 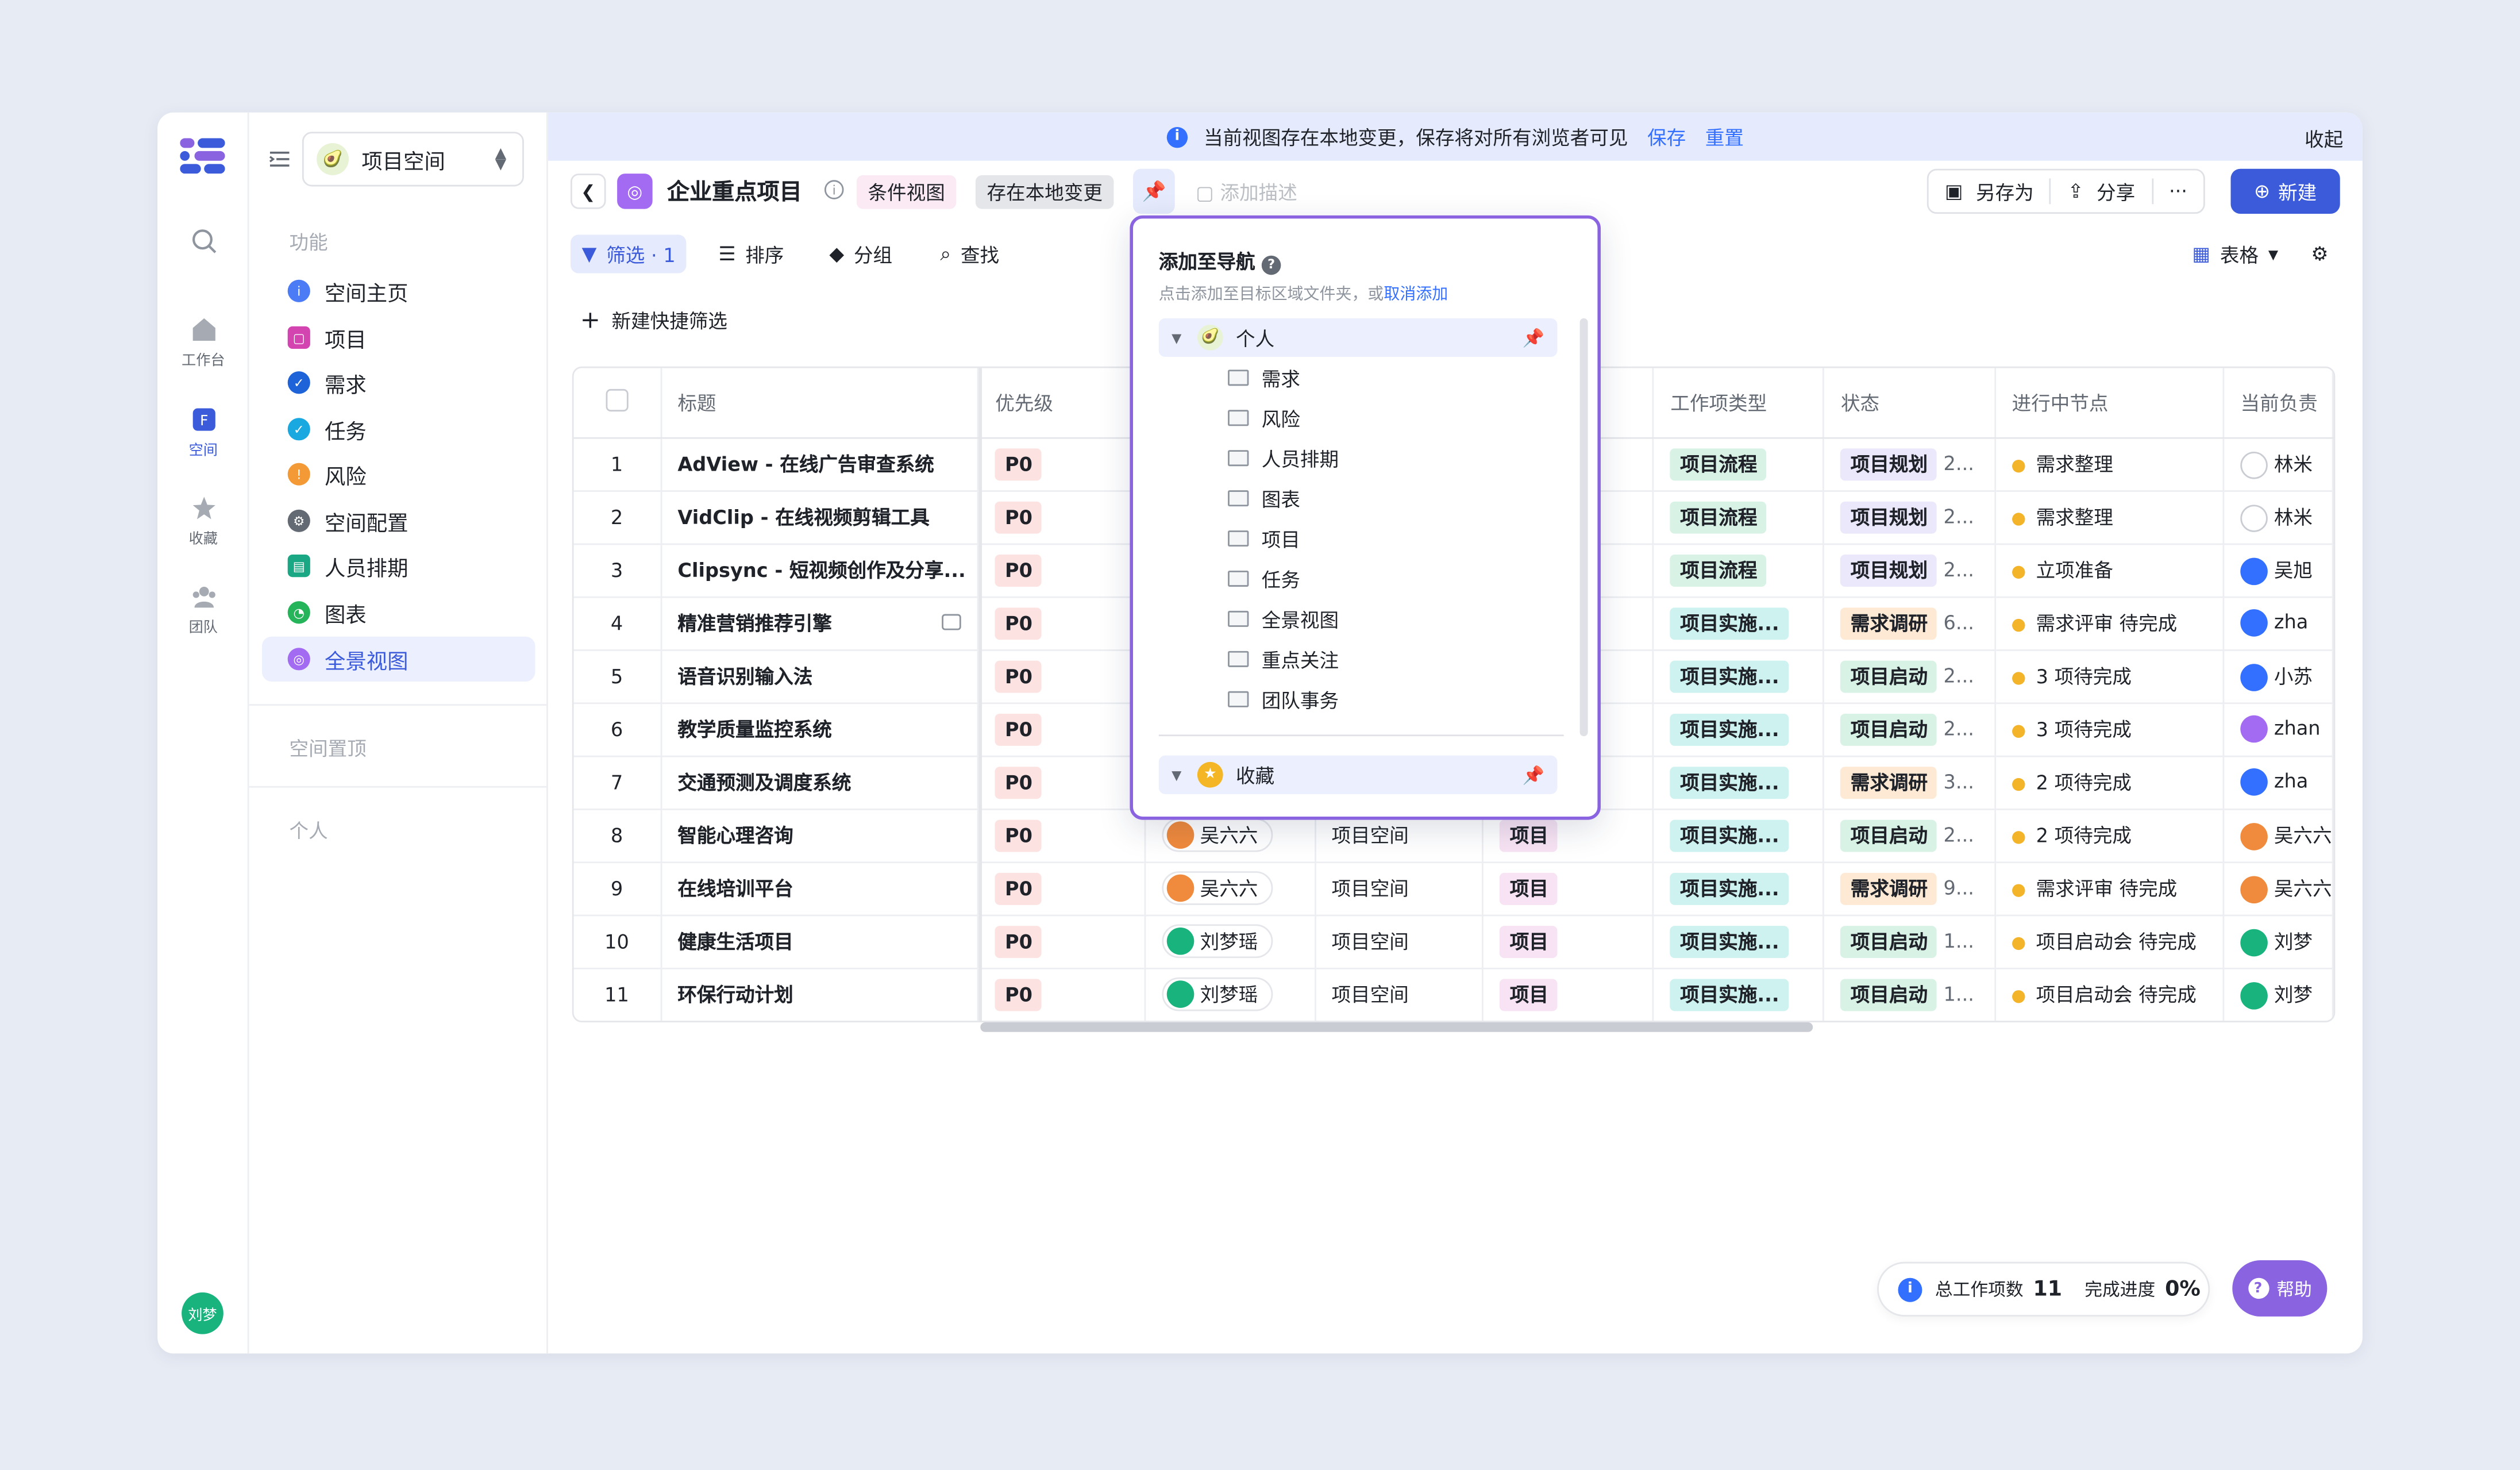 I want to click on tree-folder-item: 人员排期, so click(x=1359, y=458).